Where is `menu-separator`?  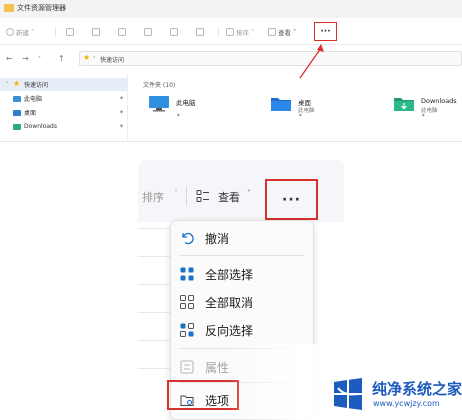
menu-separator is located at coordinates (242, 255).